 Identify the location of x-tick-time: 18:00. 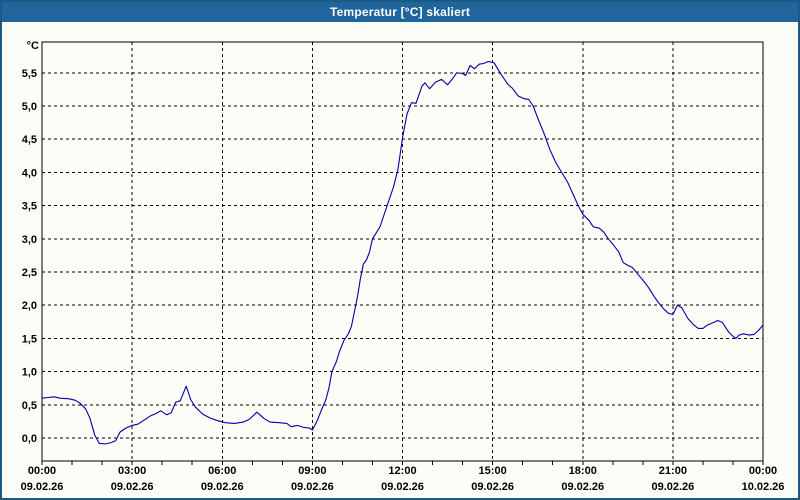
(583, 471).